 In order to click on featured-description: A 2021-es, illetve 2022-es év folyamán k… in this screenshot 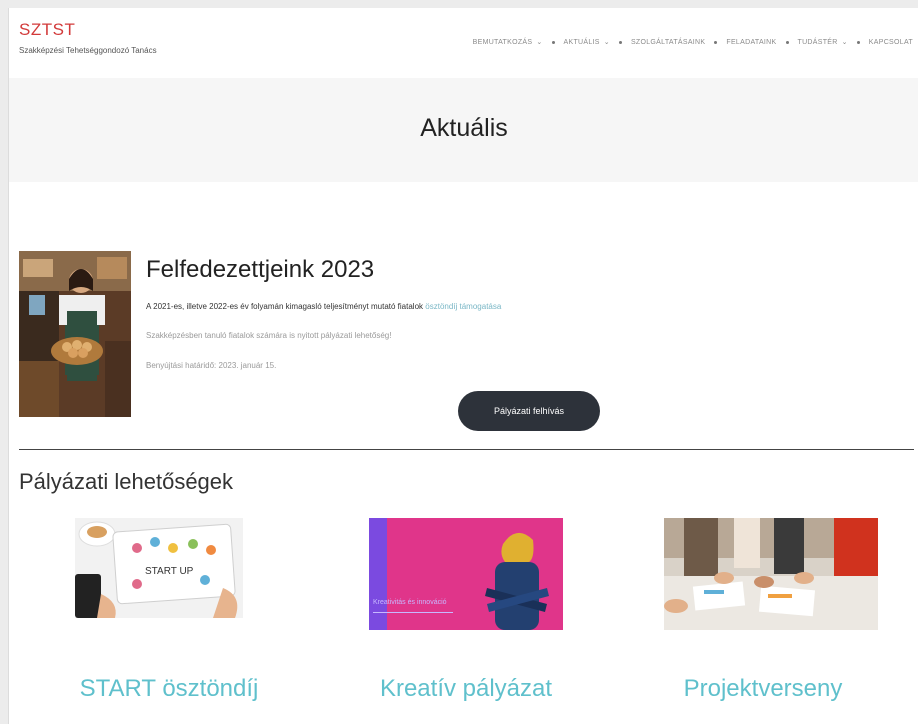, I will do `click(323, 306)`.